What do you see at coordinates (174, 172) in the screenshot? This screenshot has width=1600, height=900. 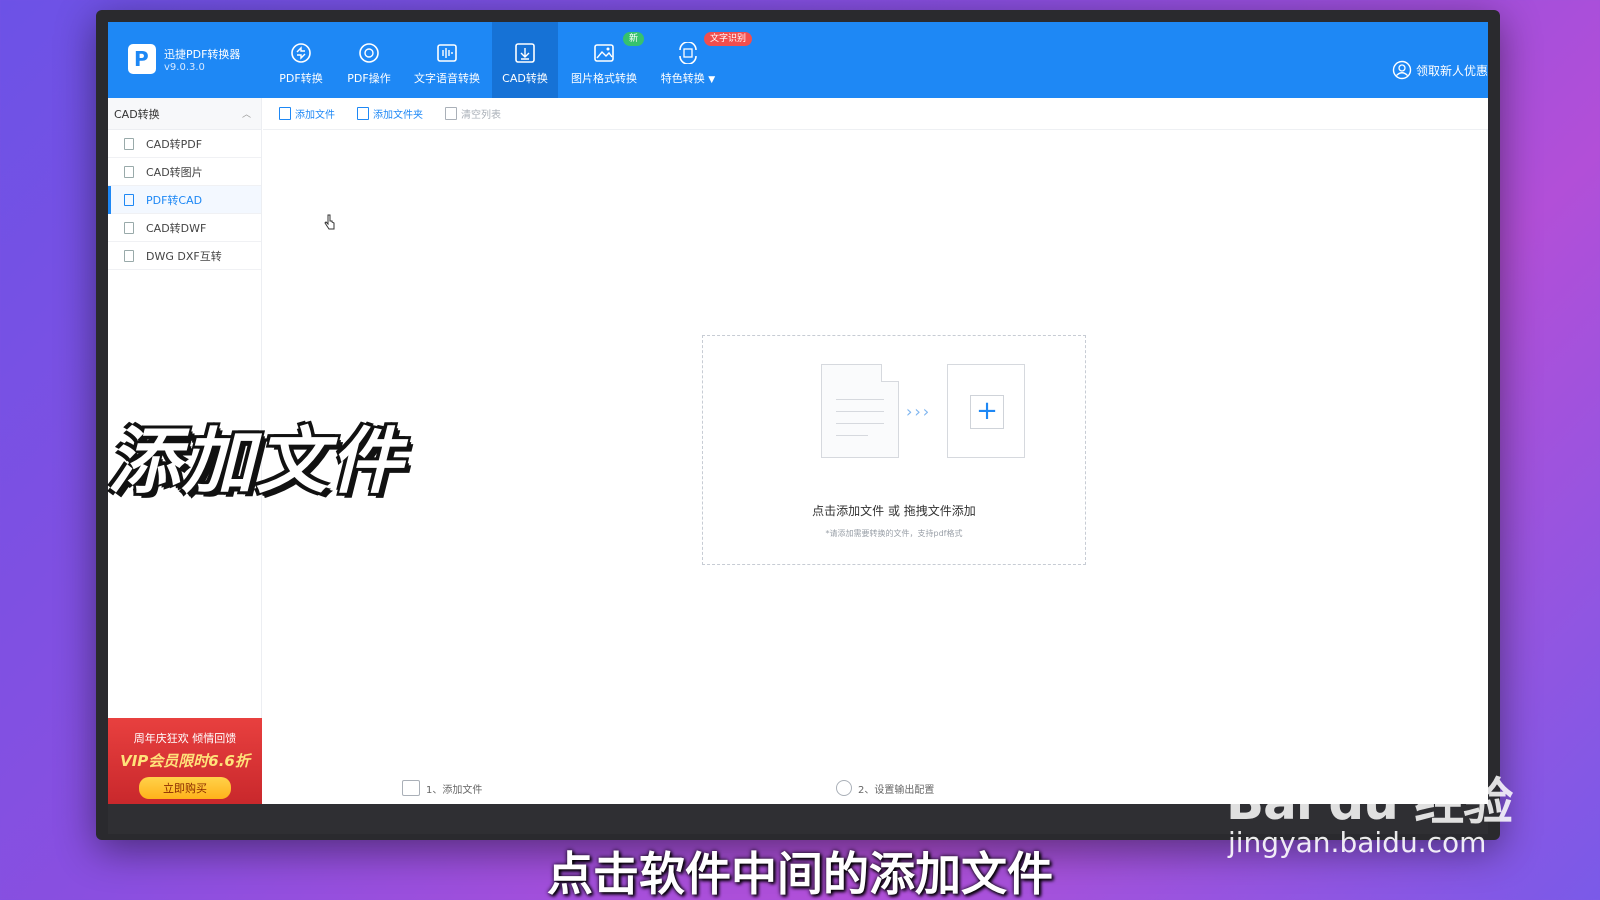 I see `sidebar-item-label: CAD转图片` at bounding box center [174, 172].